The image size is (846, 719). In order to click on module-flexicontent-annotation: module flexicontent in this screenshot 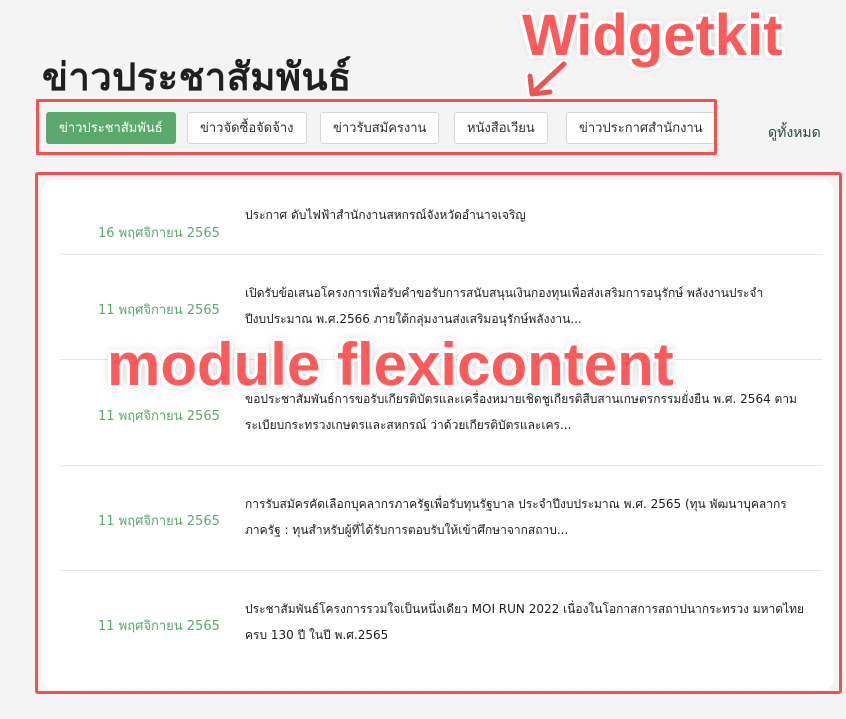, I will do `click(390, 364)`.